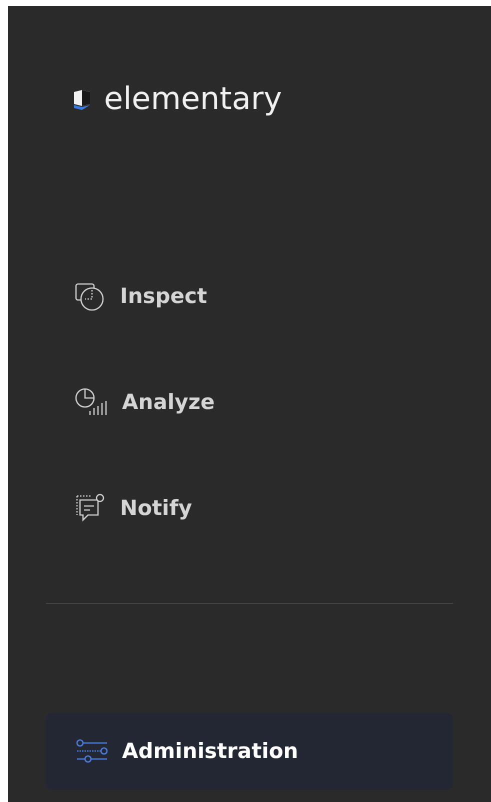 This screenshot has height=802, width=491. Describe the element at coordinates (90, 297) in the screenshot. I see `shapes-icon` at that location.